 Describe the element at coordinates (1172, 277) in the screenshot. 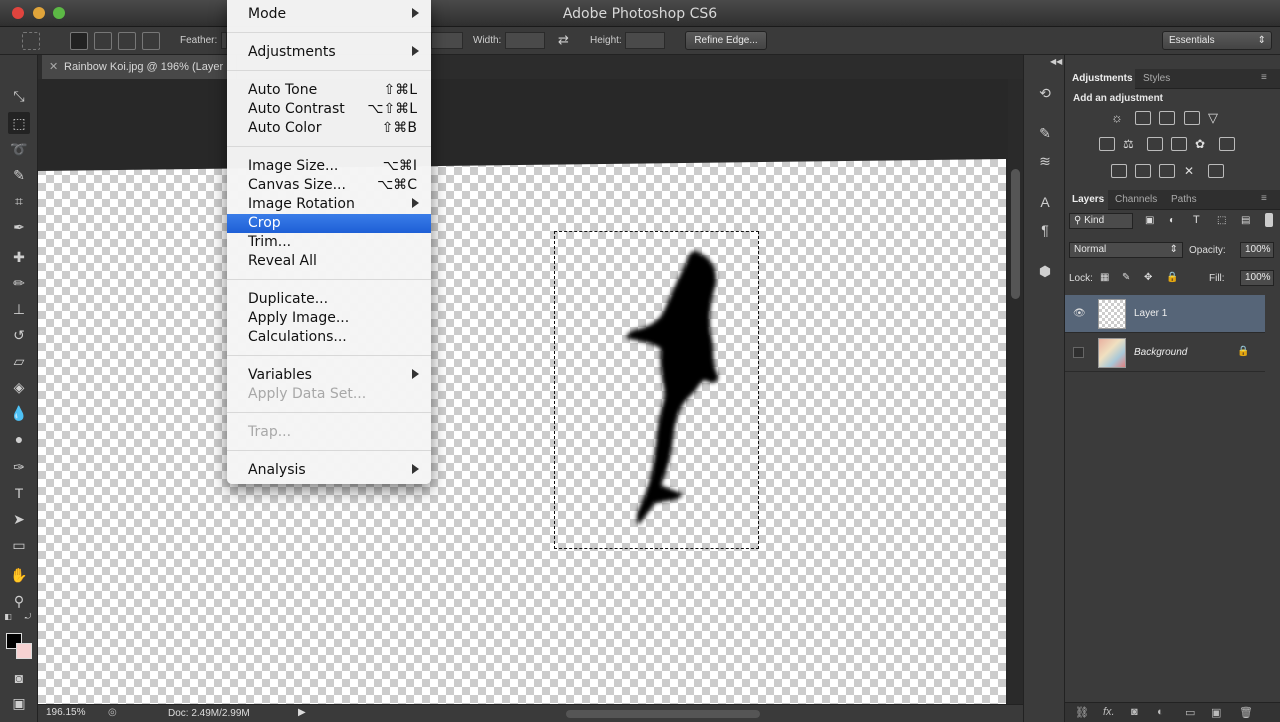

I see `lock-all-icon: 🔒` at that location.